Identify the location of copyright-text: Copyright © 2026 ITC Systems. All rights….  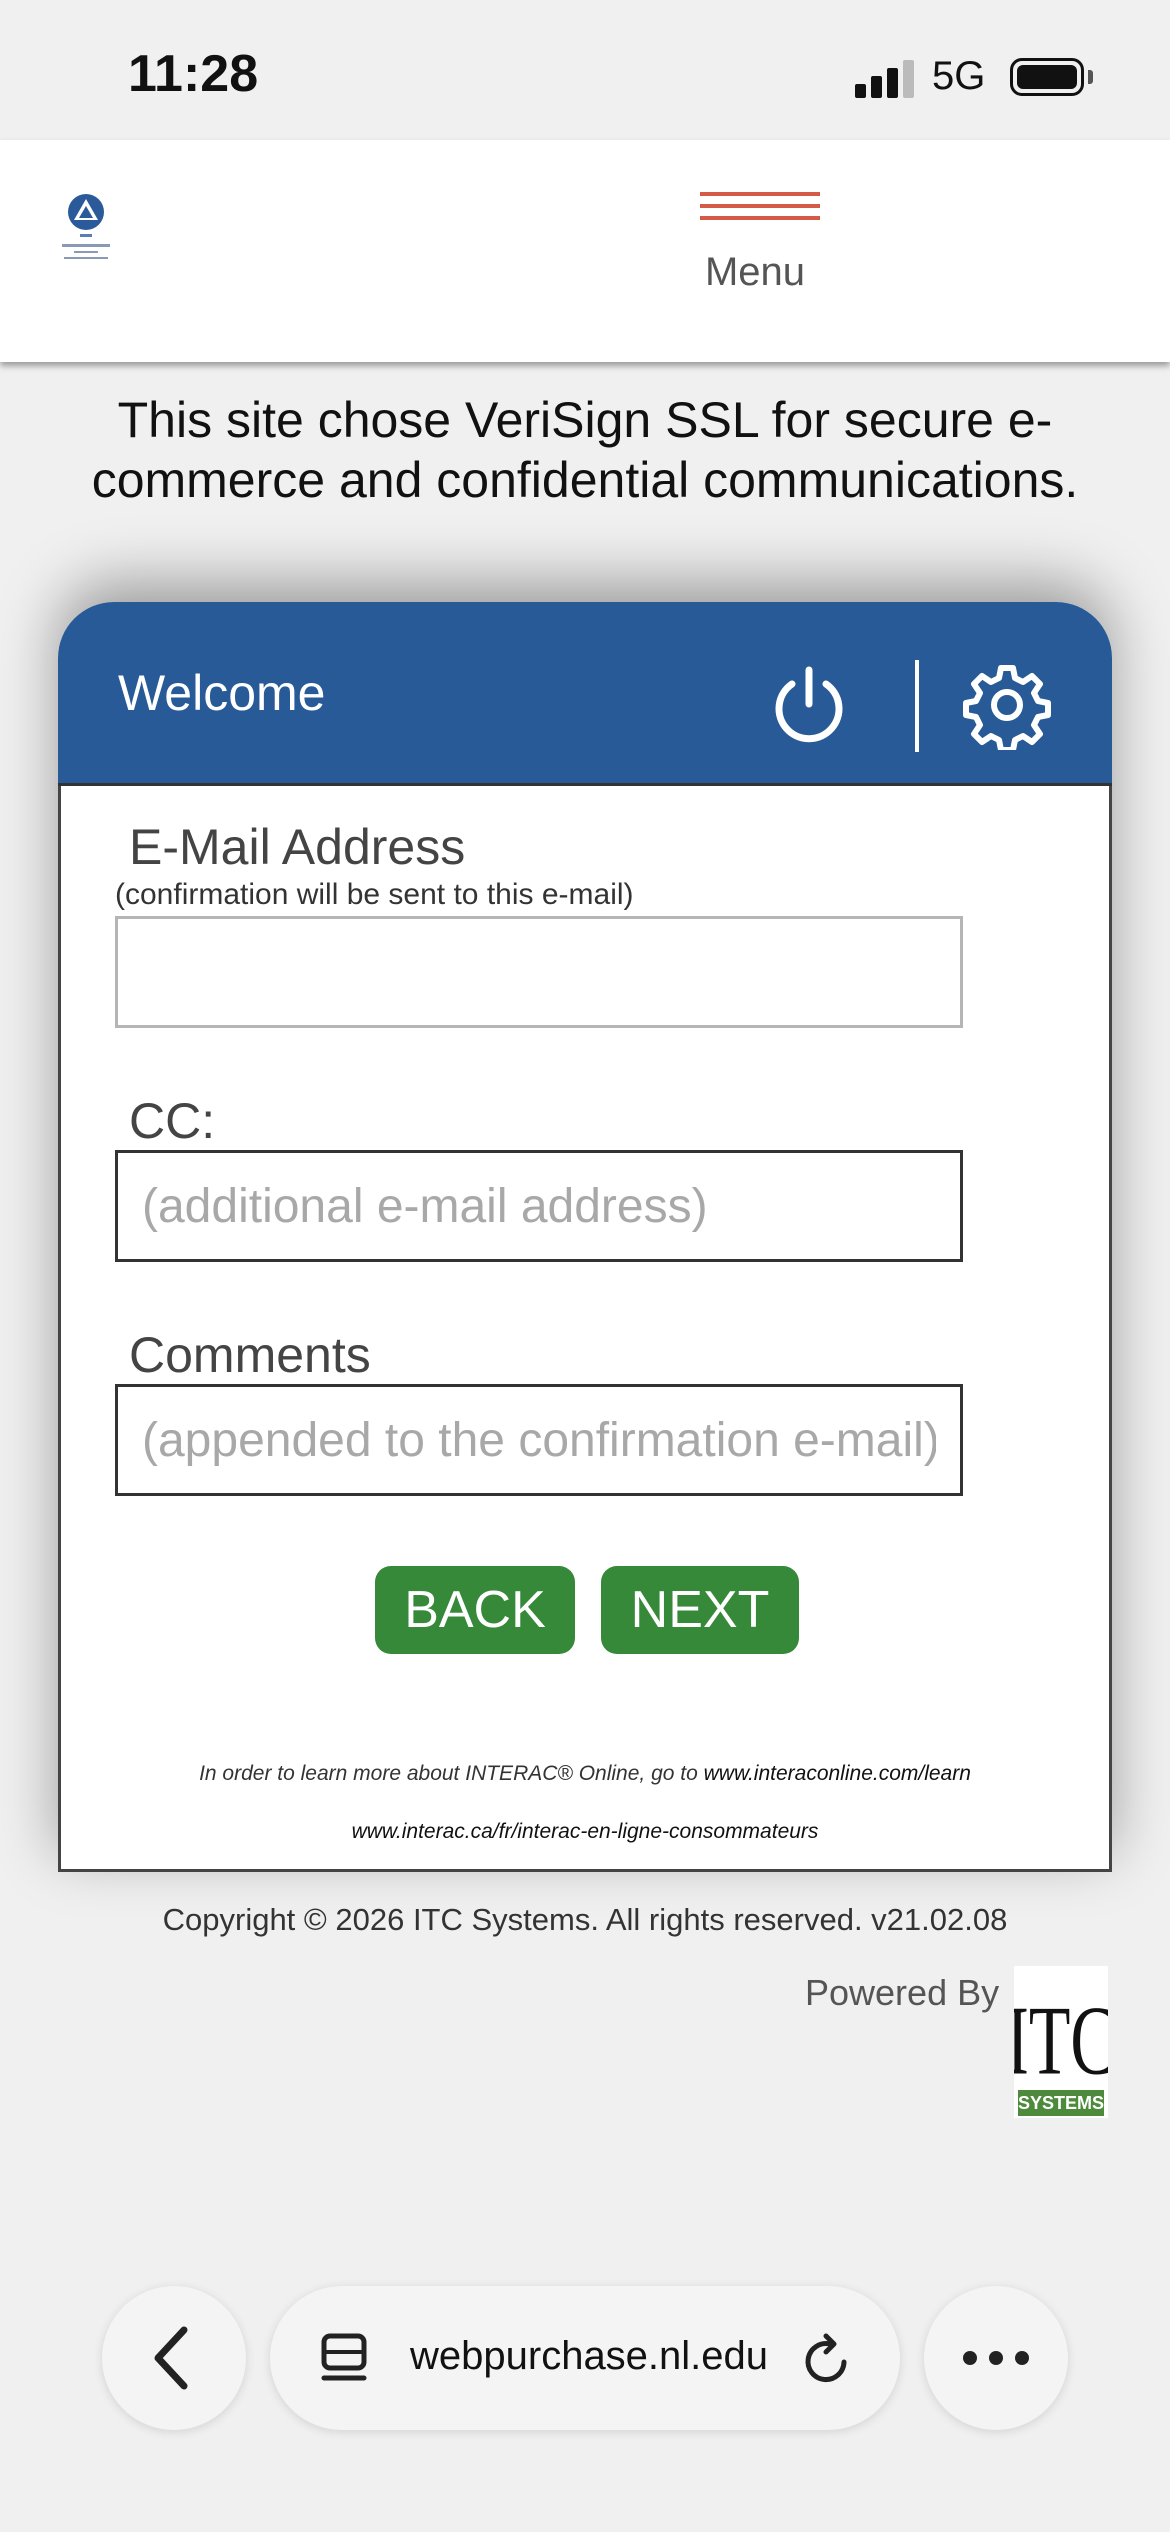
(585, 1919).